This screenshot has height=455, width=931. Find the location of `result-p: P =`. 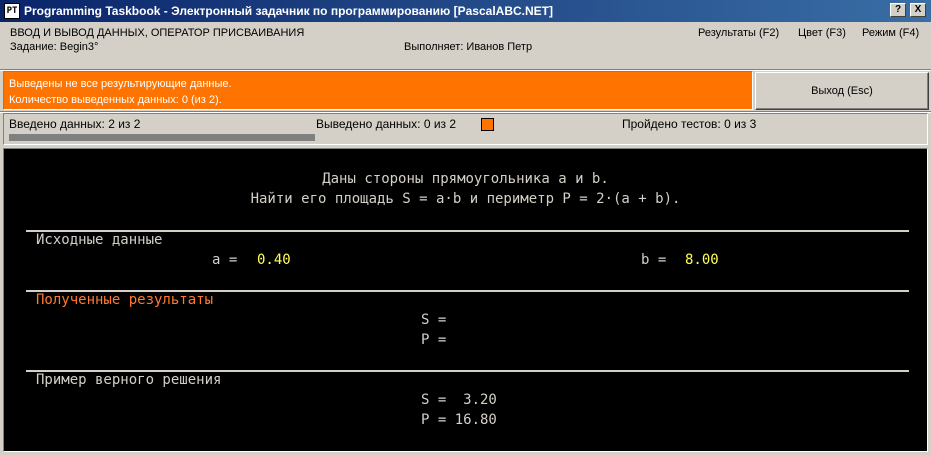

result-p: P = is located at coordinates (434, 340).